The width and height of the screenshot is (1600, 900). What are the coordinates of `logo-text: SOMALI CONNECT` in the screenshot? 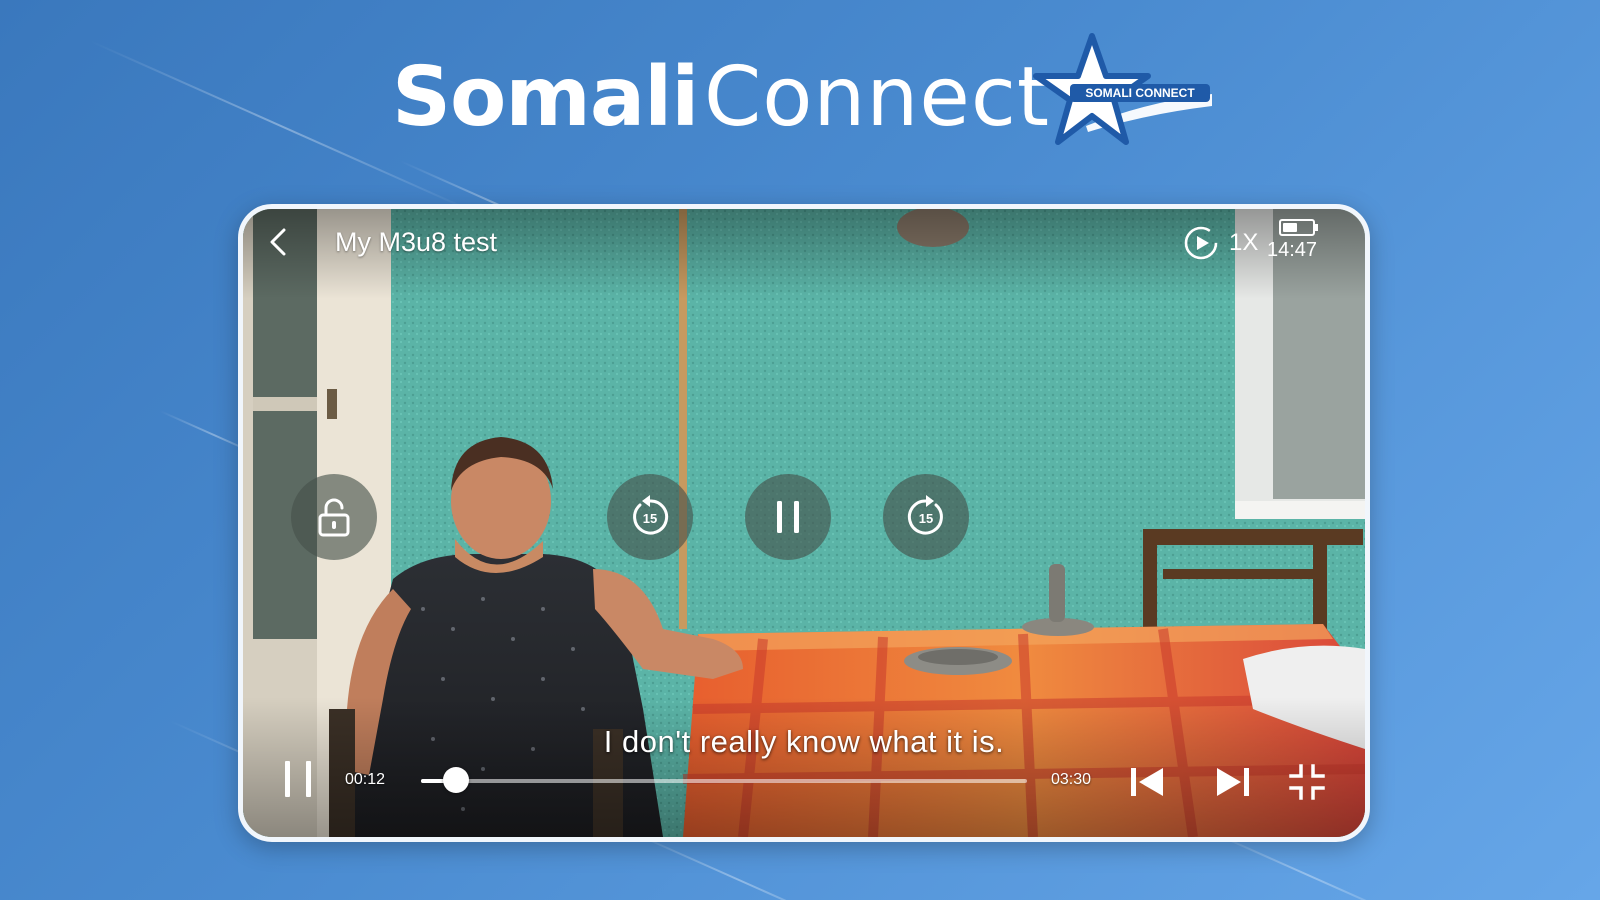 It's located at (1140, 93).